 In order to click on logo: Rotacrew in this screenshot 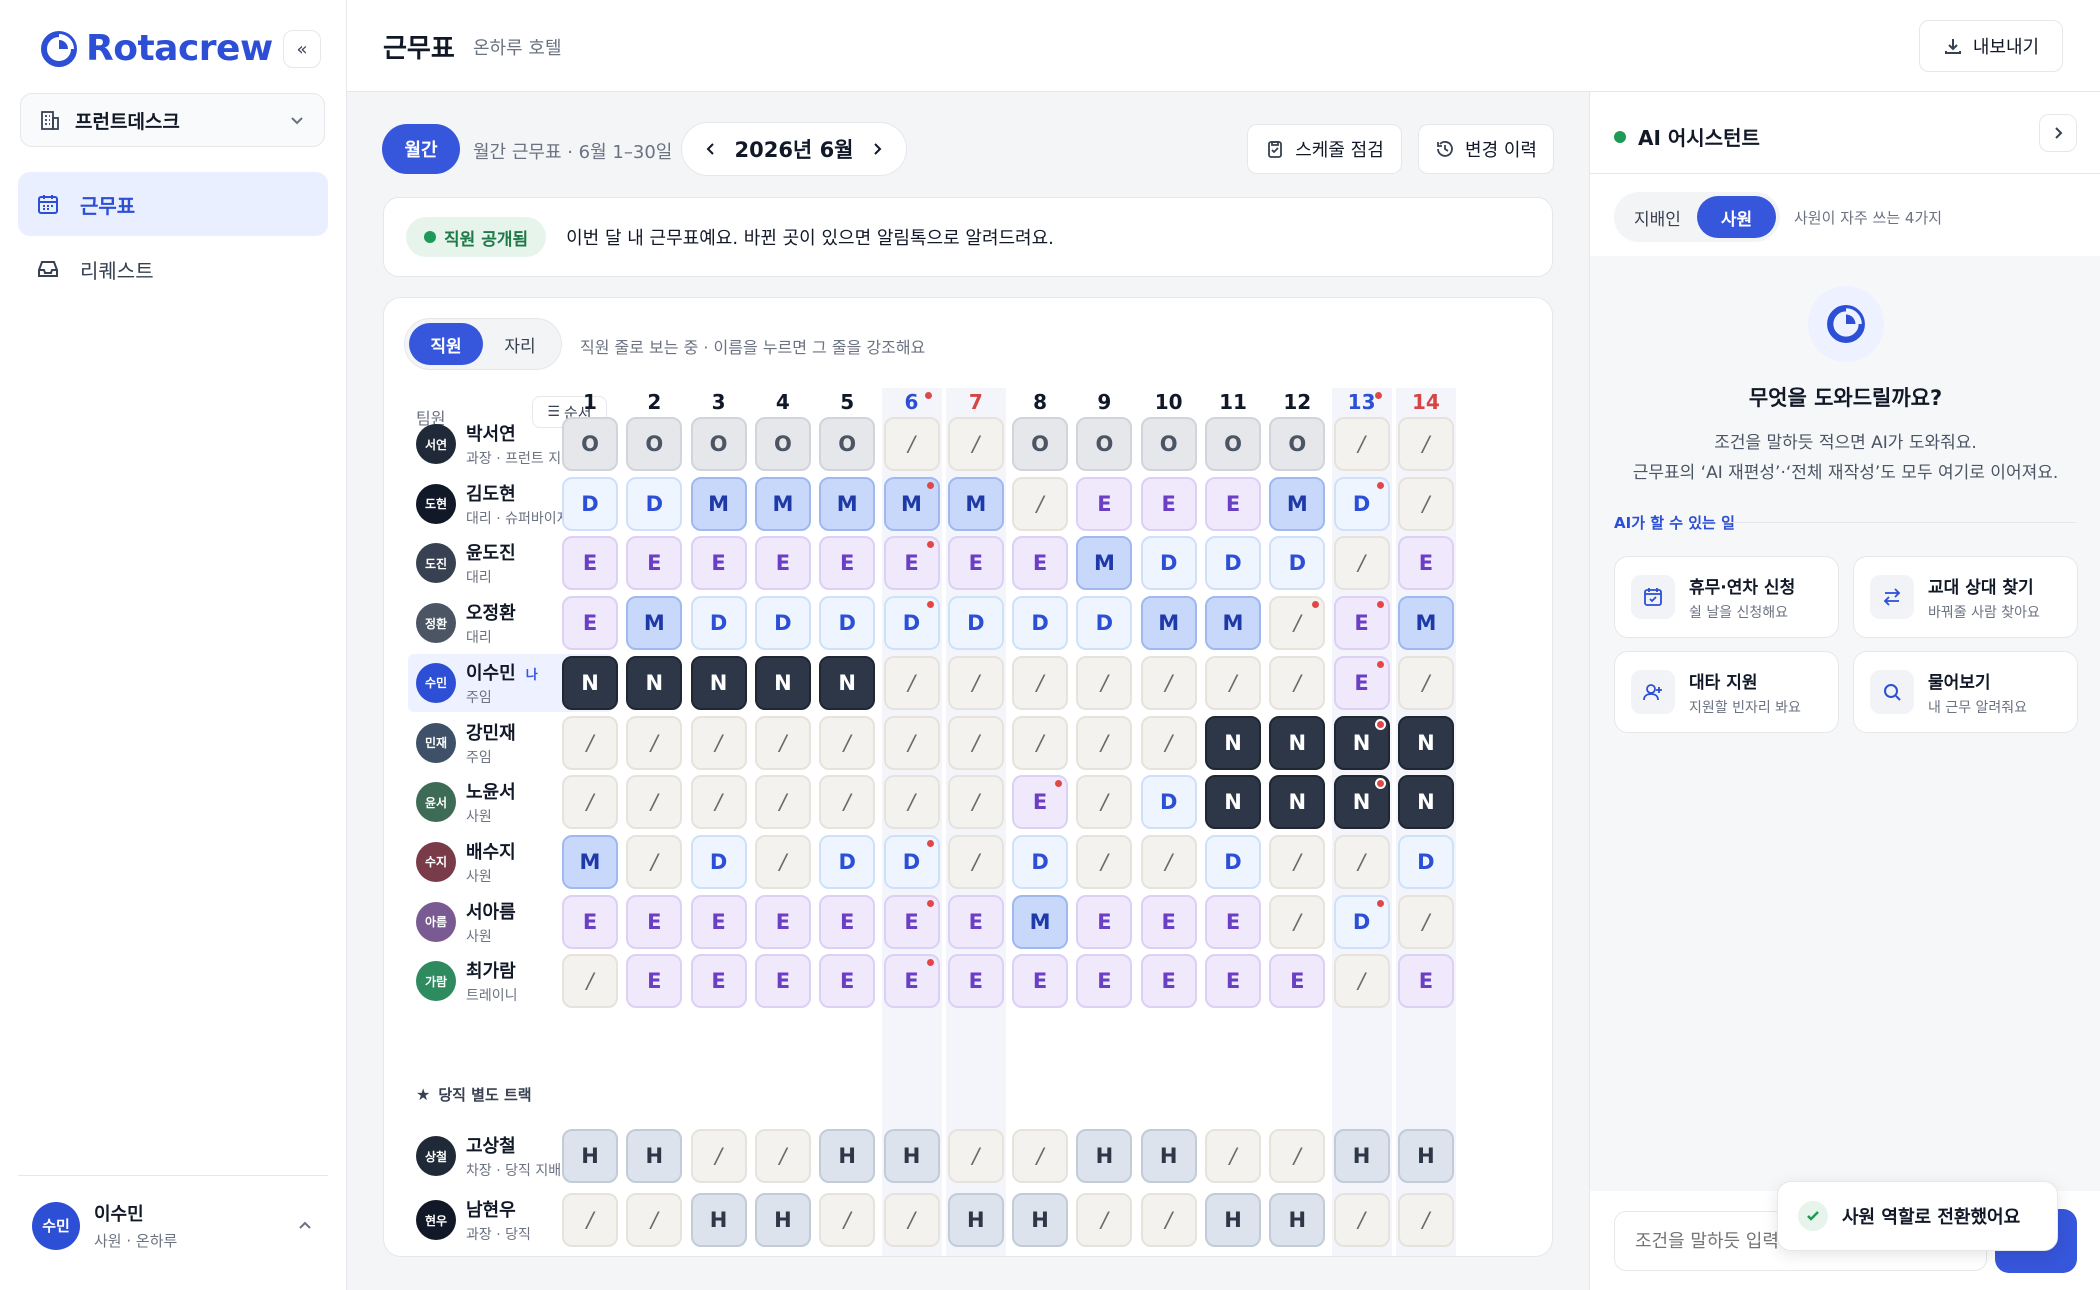, I will do `click(156, 48)`.